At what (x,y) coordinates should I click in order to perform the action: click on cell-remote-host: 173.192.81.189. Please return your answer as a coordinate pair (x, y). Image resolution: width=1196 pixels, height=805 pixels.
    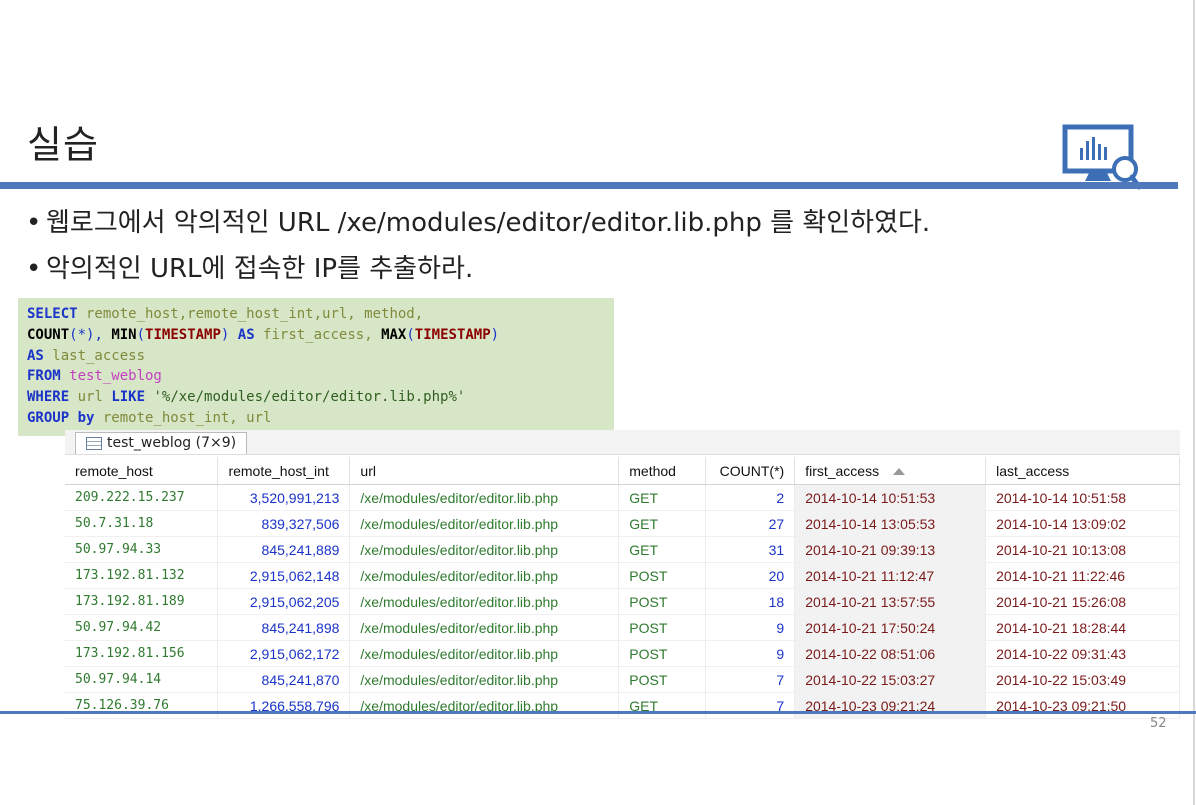
    Looking at the image, I should click on (142, 601).